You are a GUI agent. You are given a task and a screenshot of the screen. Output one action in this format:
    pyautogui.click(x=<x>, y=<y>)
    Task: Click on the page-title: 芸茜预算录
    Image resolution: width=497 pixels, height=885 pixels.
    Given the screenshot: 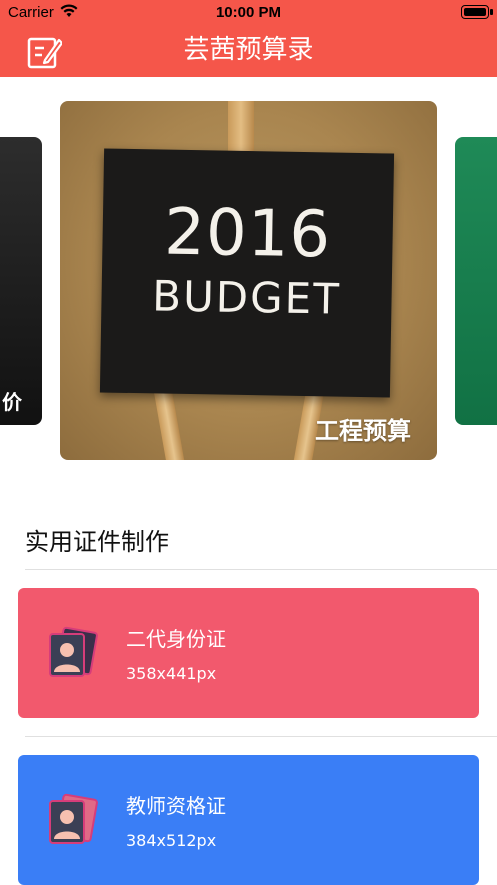 What is the action you would take?
    pyautogui.click(x=248, y=50)
    